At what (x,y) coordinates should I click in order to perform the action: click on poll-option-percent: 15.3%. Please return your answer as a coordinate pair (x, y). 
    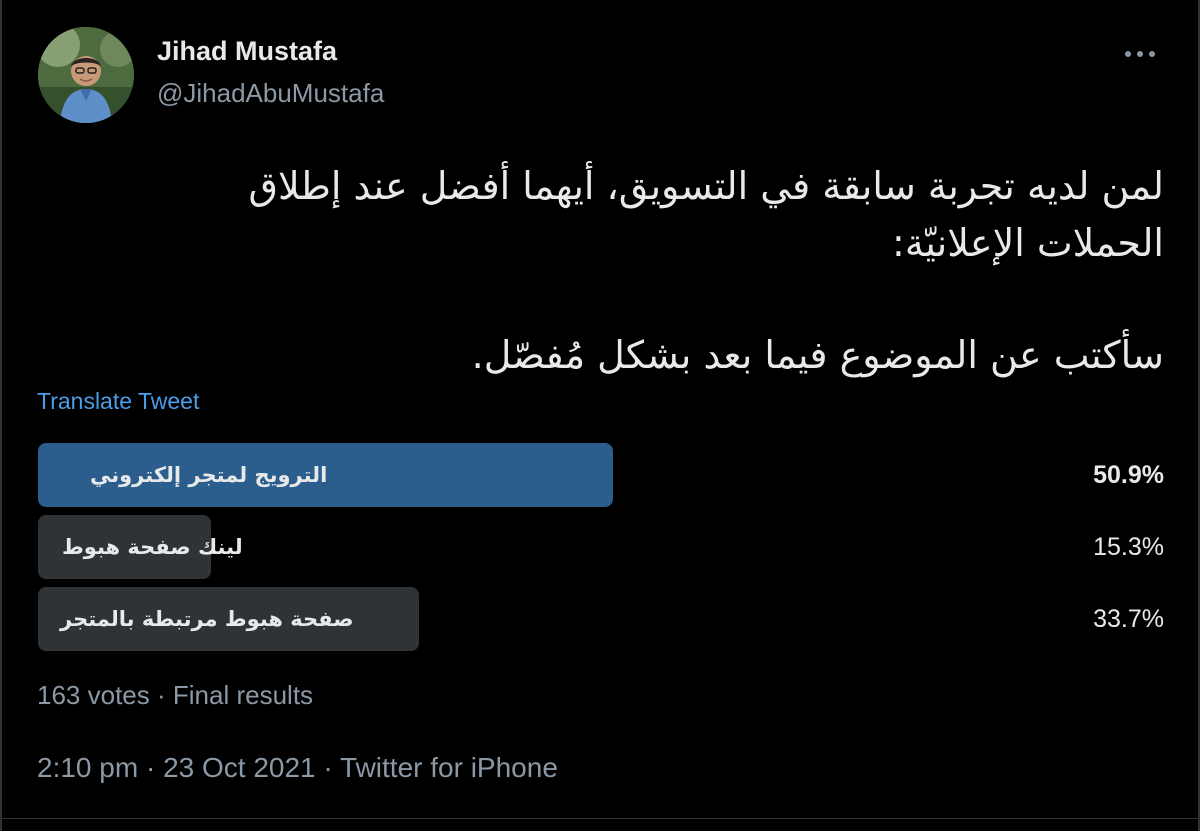
    Looking at the image, I should click on (1128, 547).